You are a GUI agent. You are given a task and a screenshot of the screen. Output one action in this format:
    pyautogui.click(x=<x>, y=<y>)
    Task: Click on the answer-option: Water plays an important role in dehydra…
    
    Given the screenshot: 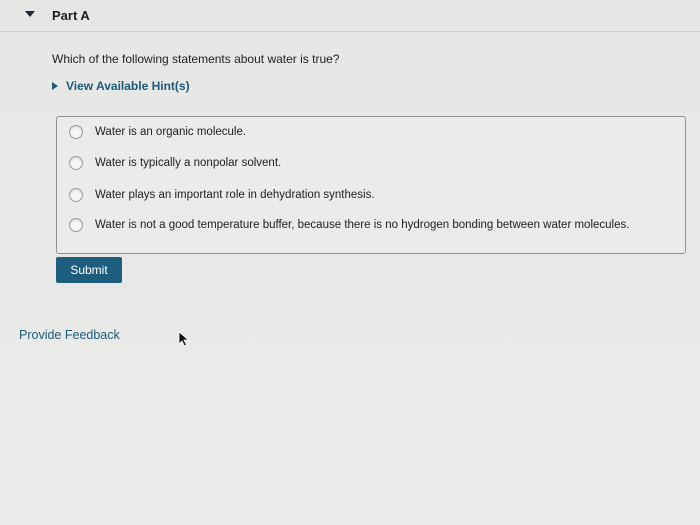 What is the action you would take?
    pyautogui.click(x=222, y=195)
    